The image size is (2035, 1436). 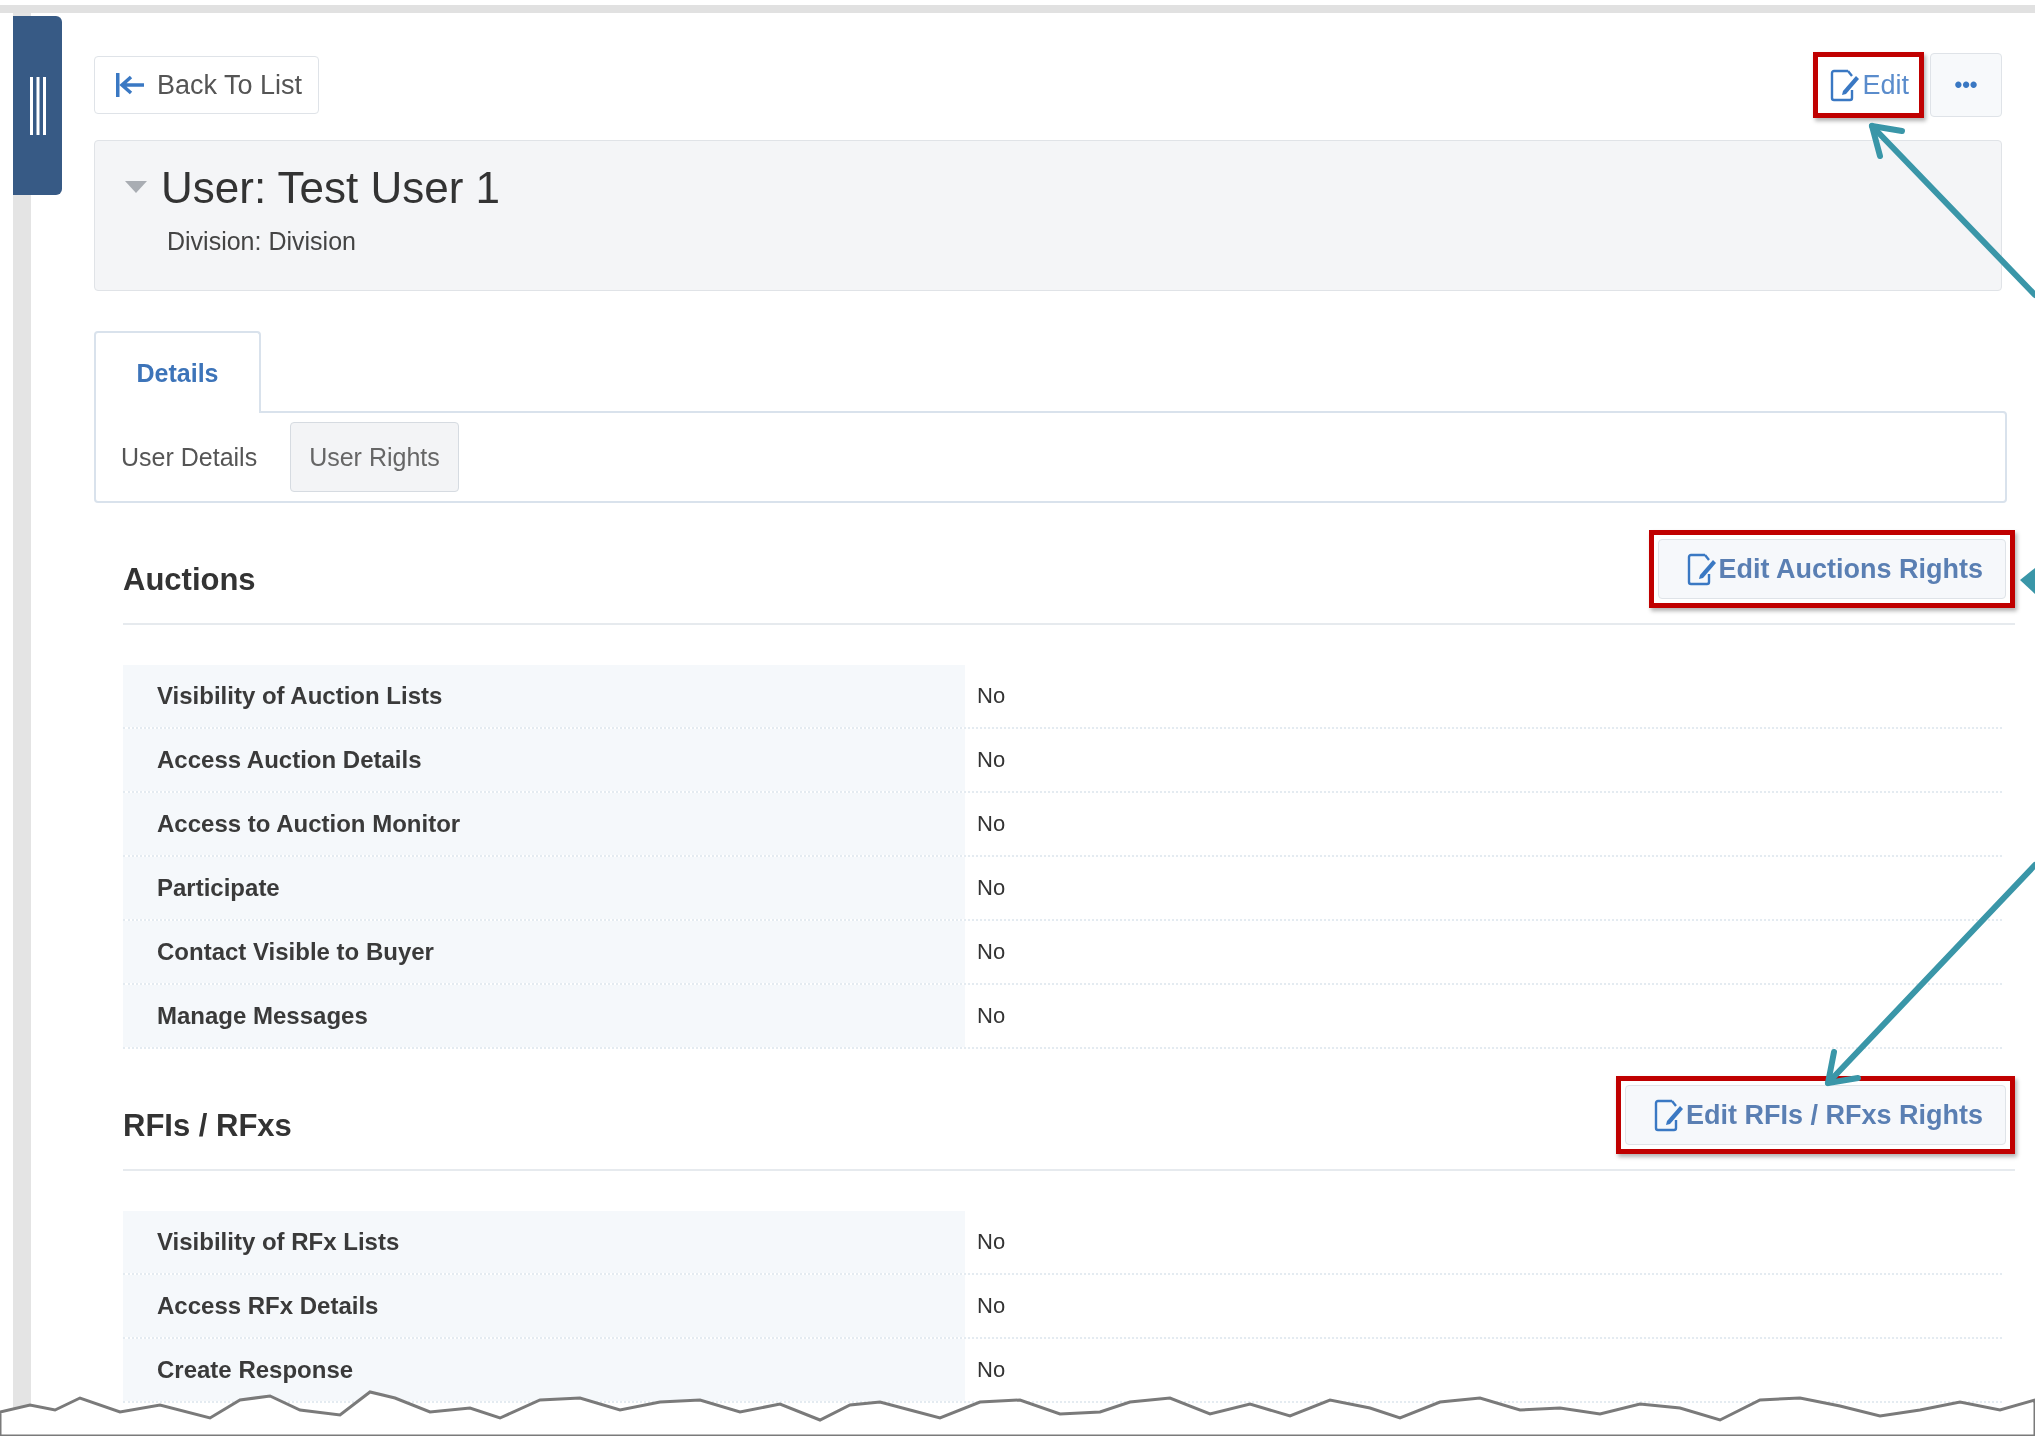 I want to click on division-text: Division, so click(x=262, y=241).